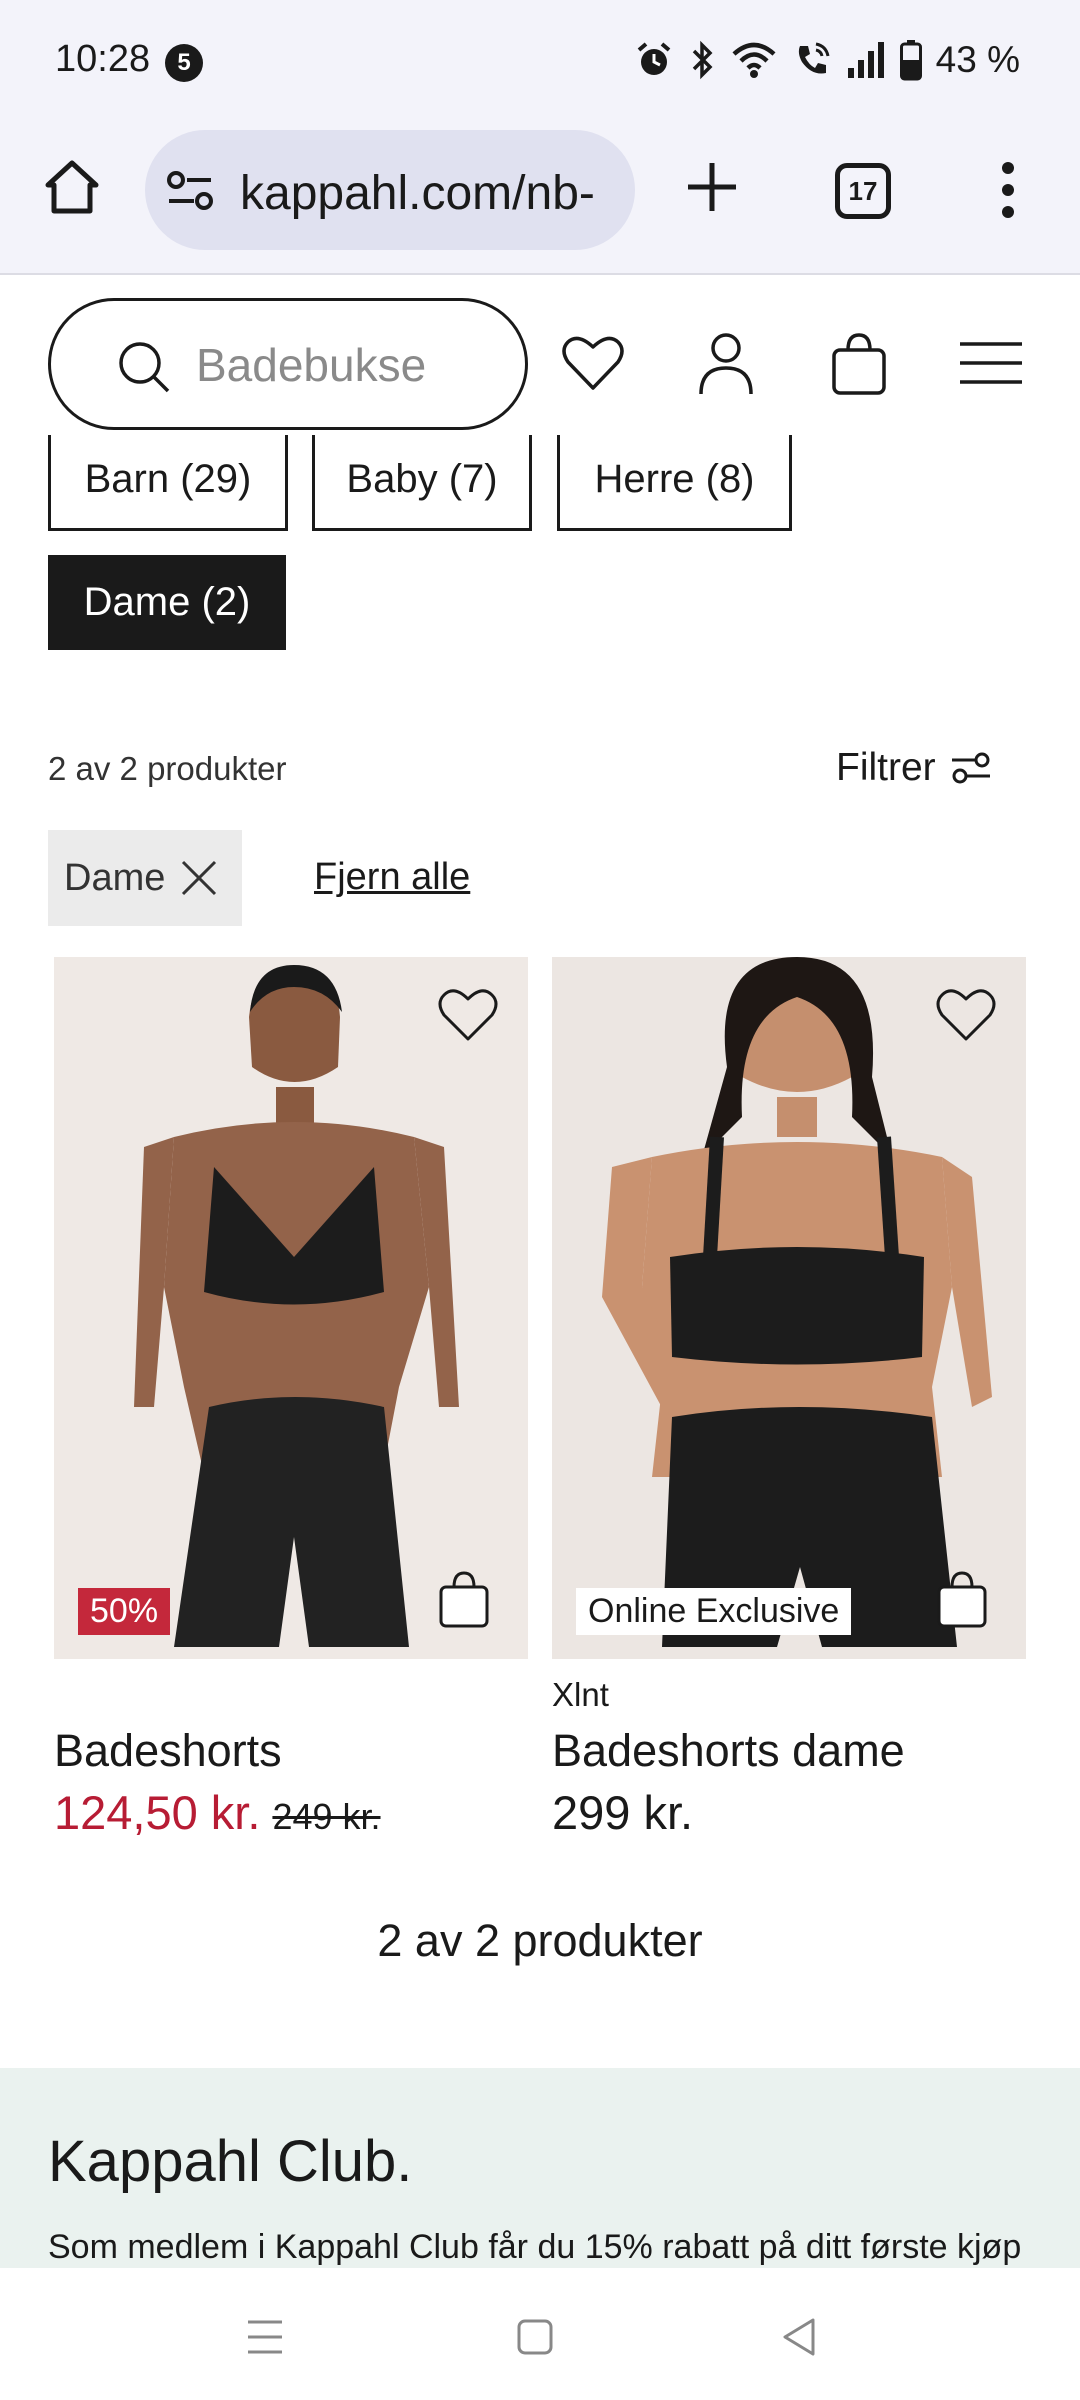 This screenshot has width=1080, height=2400. What do you see at coordinates (230, 2161) in the screenshot?
I see `club-title: Kappahl Club.` at bounding box center [230, 2161].